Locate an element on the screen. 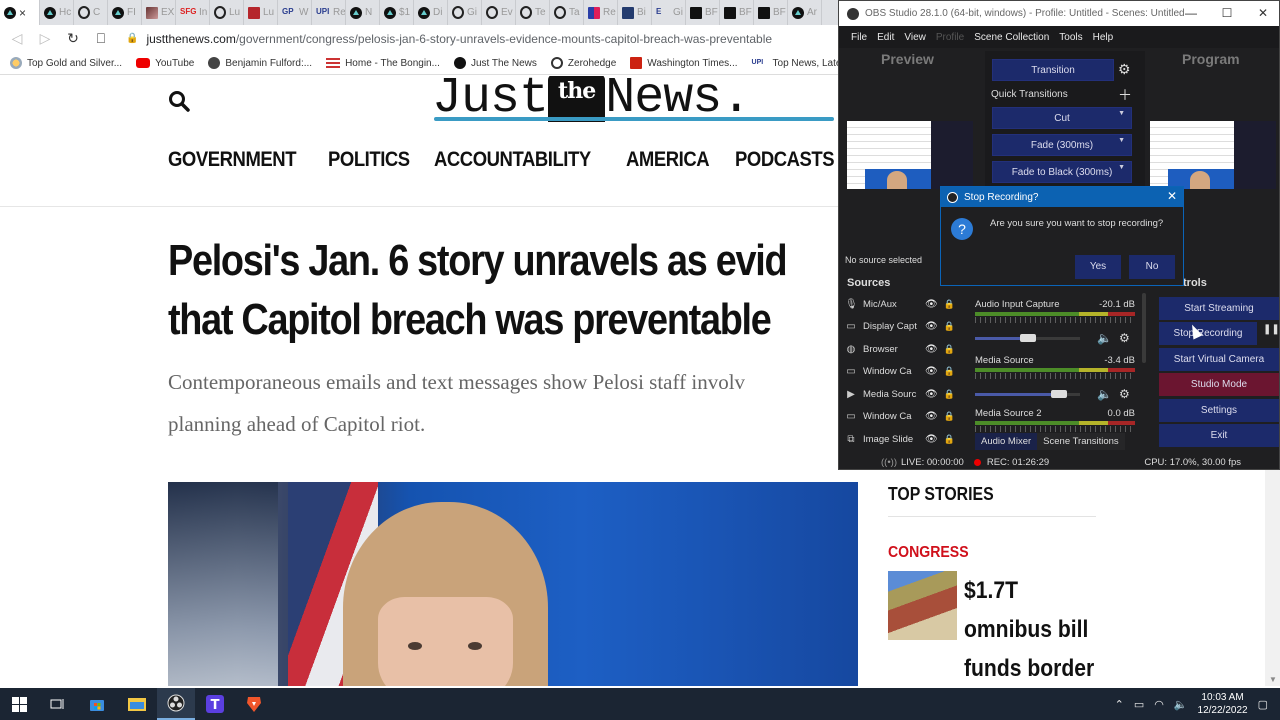 The width and height of the screenshot is (1280, 720). page-scrollbar: ▼ is located at coordinates (1272, 576).